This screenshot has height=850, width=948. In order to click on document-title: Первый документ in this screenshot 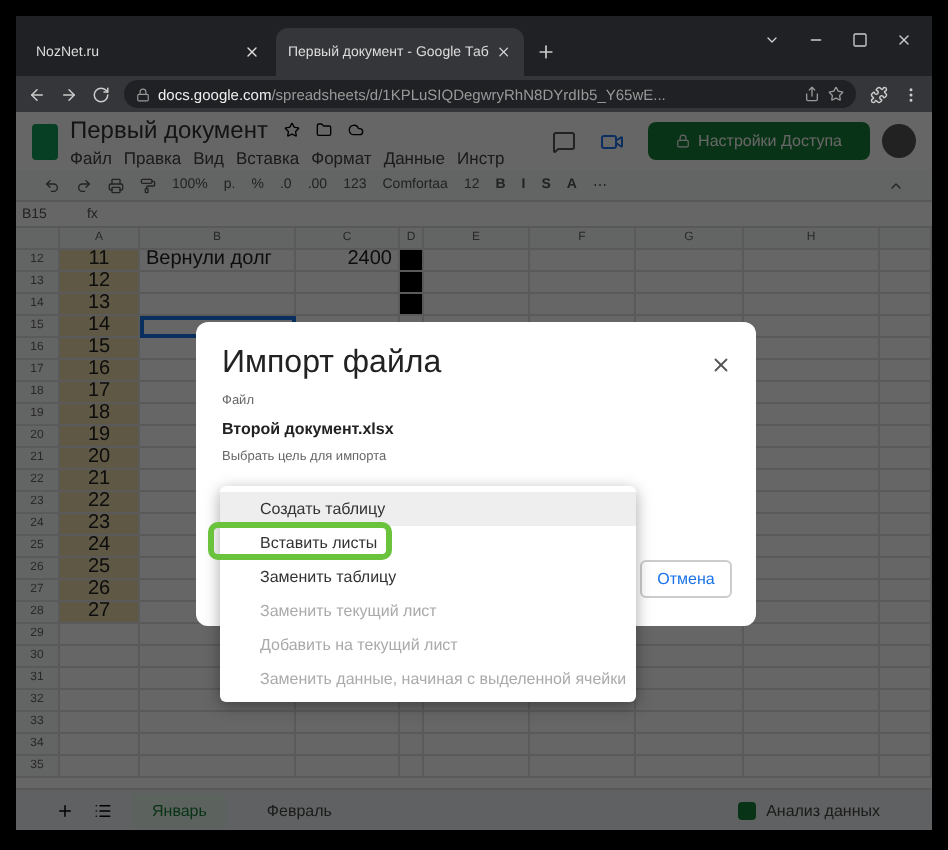, I will do `click(169, 129)`.